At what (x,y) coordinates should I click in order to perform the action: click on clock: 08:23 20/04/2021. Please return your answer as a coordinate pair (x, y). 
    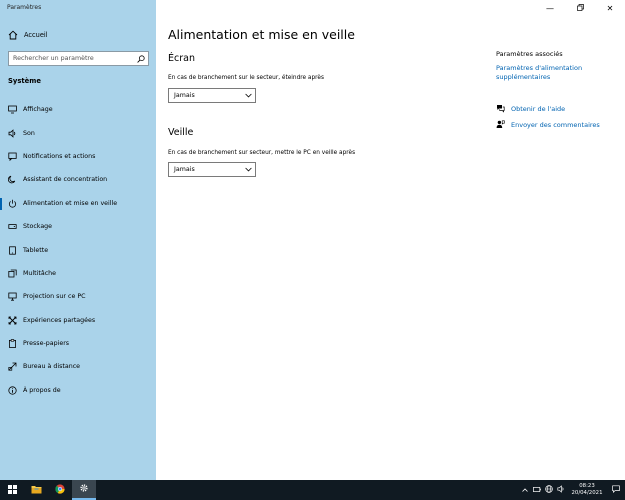
    Looking at the image, I should click on (587, 490).